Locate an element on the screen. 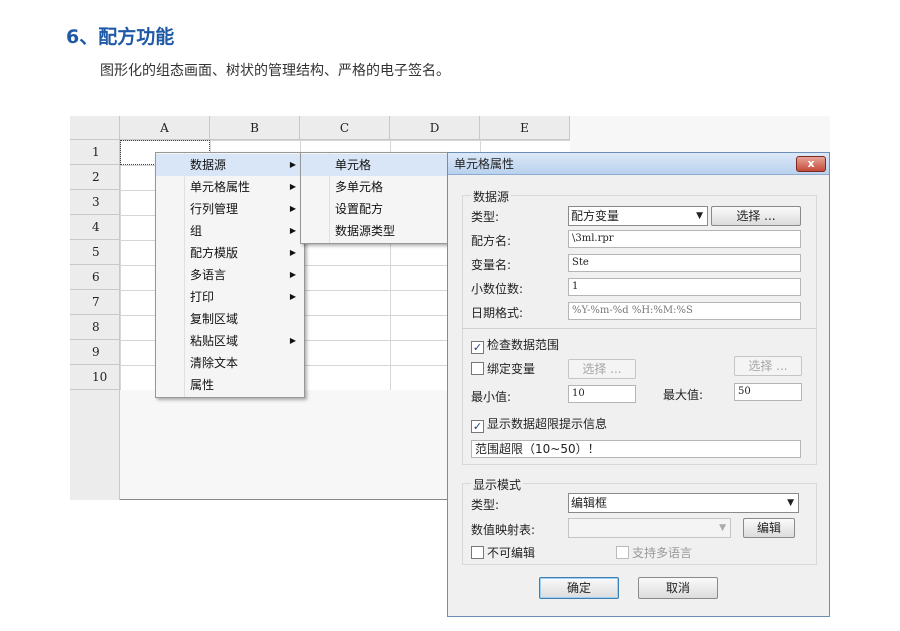  menu-item-label: 行列管理 is located at coordinates (214, 209).